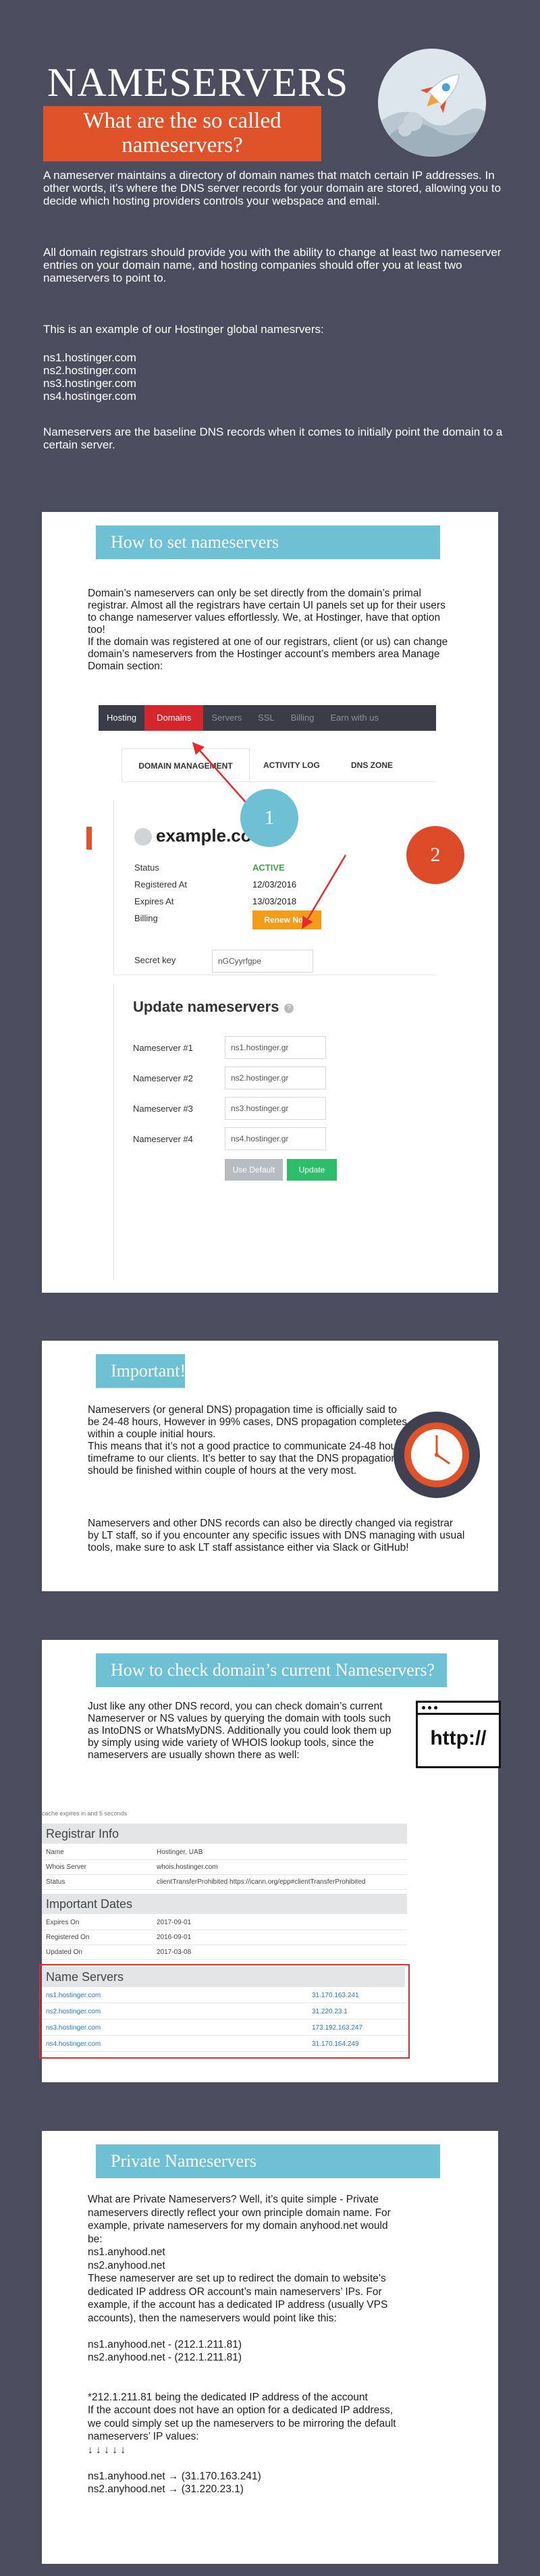 The width and height of the screenshot is (540, 2576). What do you see at coordinates (180, 1852) in the screenshot?
I see `row-value: Hostinger, UAB` at bounding box center [180, 1852].